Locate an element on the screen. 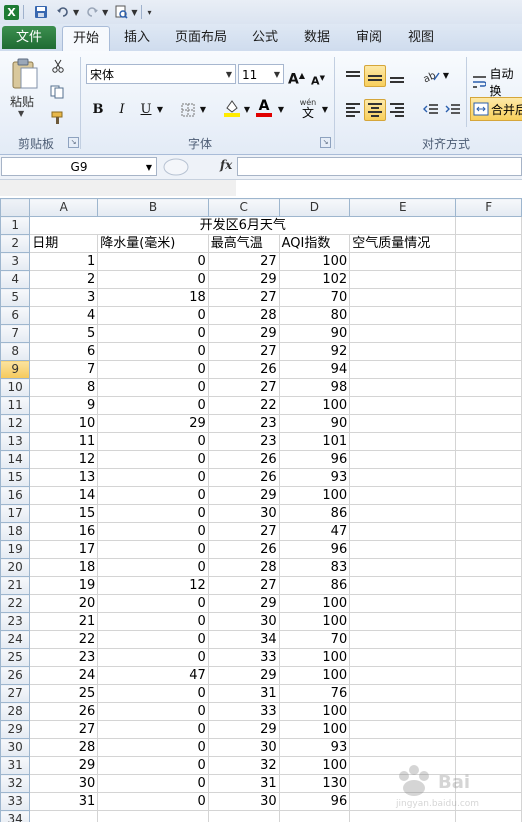 The height and width of the screenshot is (822, 522). cell: 80 is located at coordinates (314, 315).